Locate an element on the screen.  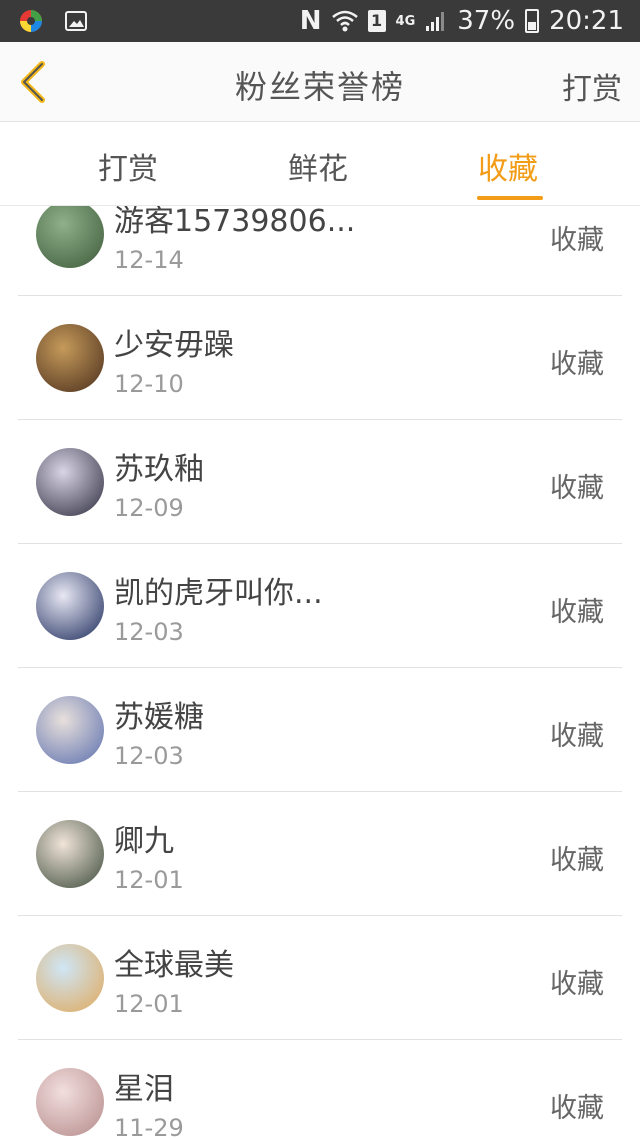
date: 11-29 is located at coordinates (149, 1126).